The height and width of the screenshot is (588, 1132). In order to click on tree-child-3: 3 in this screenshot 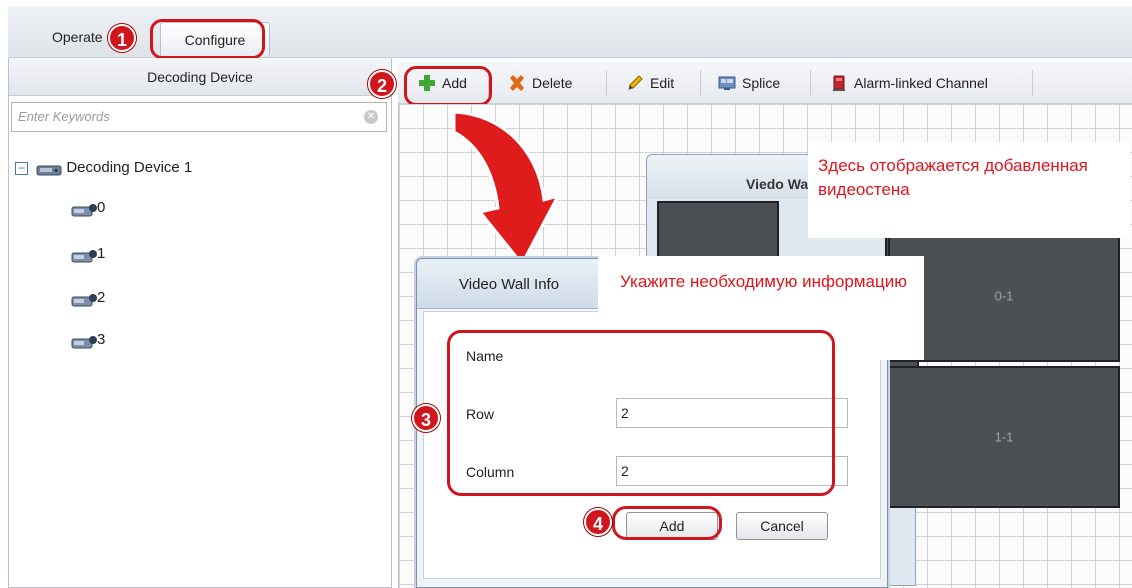, I will do `click(88, 340)`.